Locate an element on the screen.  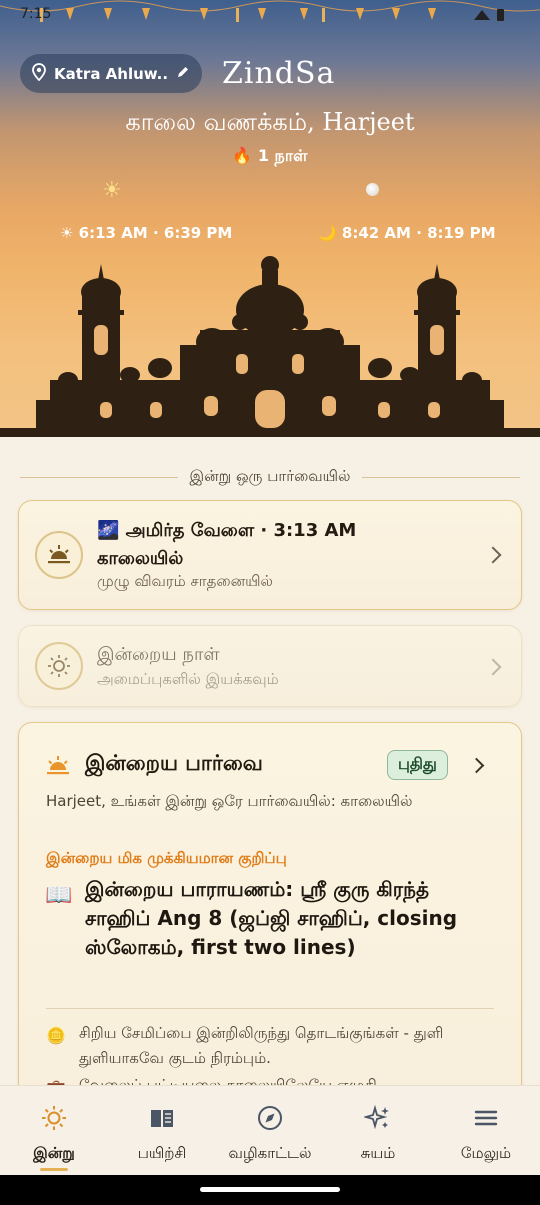
today-day-card: இன்றைய நாள் அமைப்புகளில் இயக்கவும் is located at coordinates (270, 666).